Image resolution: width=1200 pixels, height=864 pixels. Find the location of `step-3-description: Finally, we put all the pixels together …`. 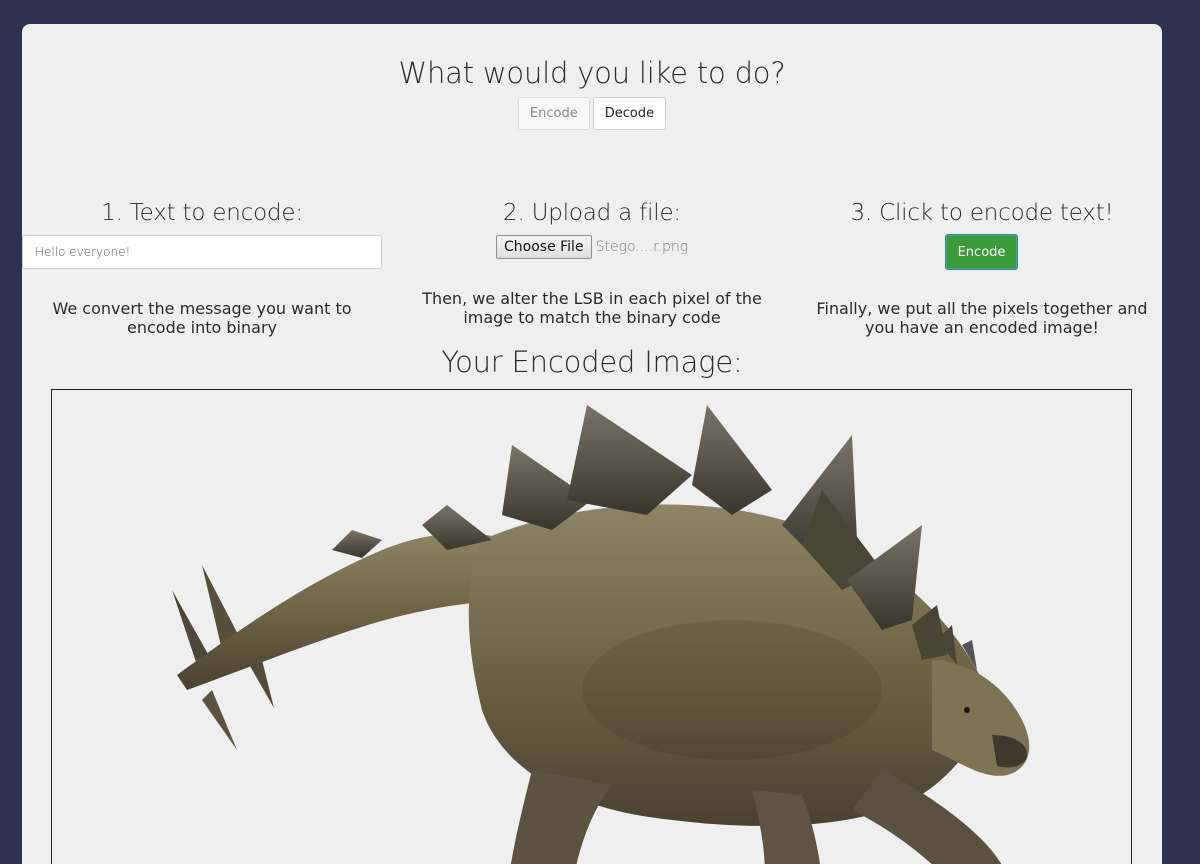

step-3-description: Finally, we put all the pixels together … is located at coordinates (982, 318).